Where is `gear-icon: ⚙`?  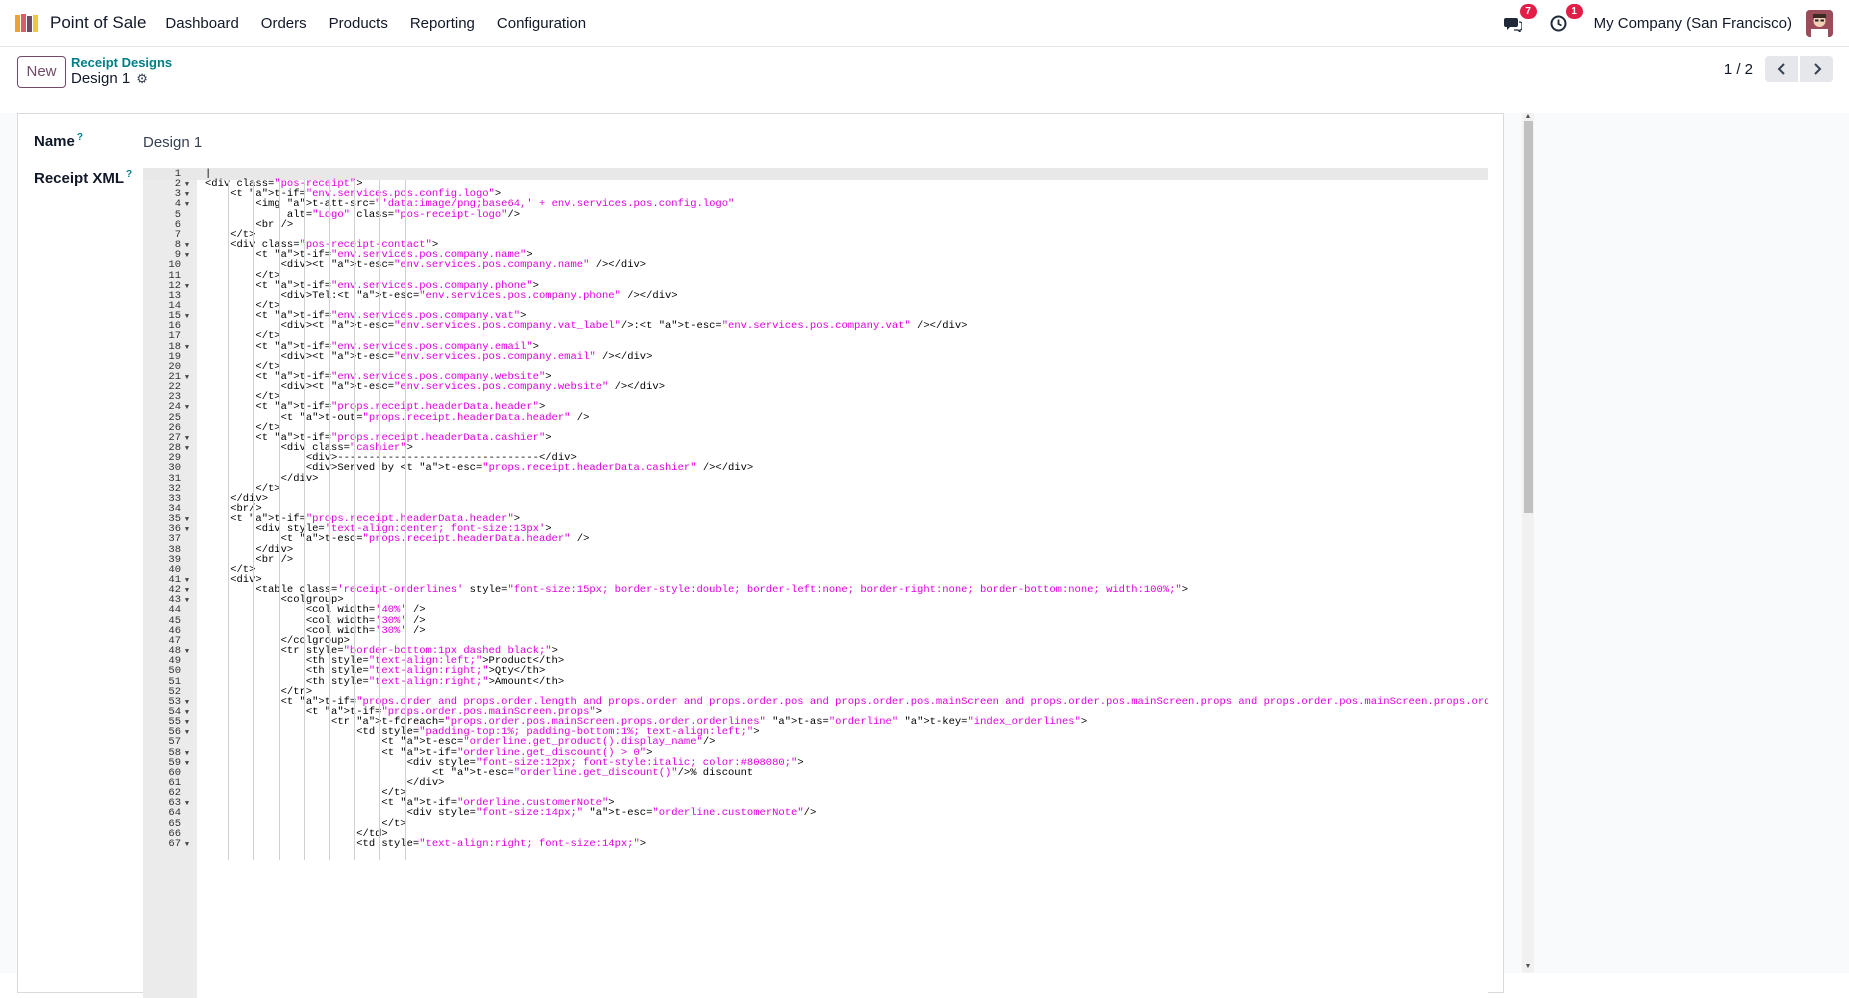
gear-icon: ⚙ is located at coordinates (142, 79).